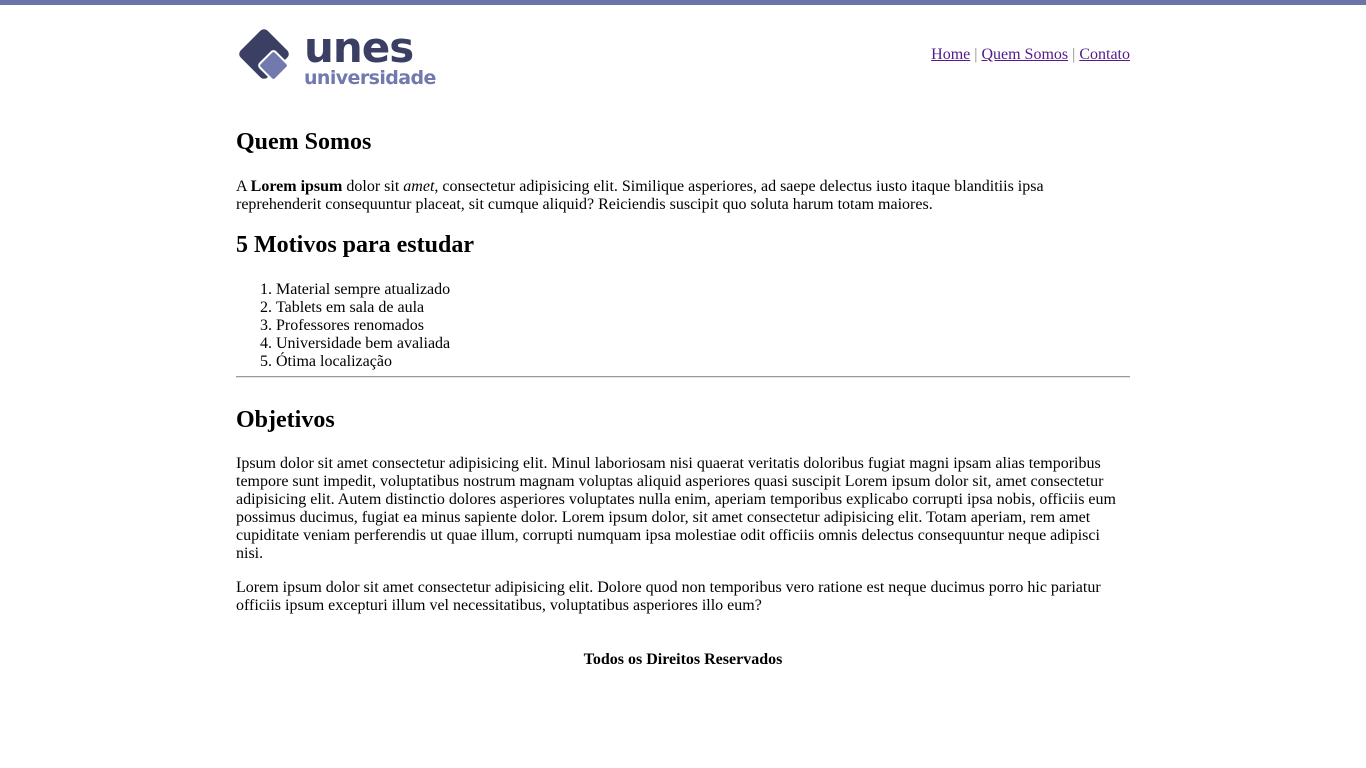 The image size is (1366, 768). What do you see at coordinates (683, 377) in the screenshot?
I see `section-divider` at bounding box center [683, 377].